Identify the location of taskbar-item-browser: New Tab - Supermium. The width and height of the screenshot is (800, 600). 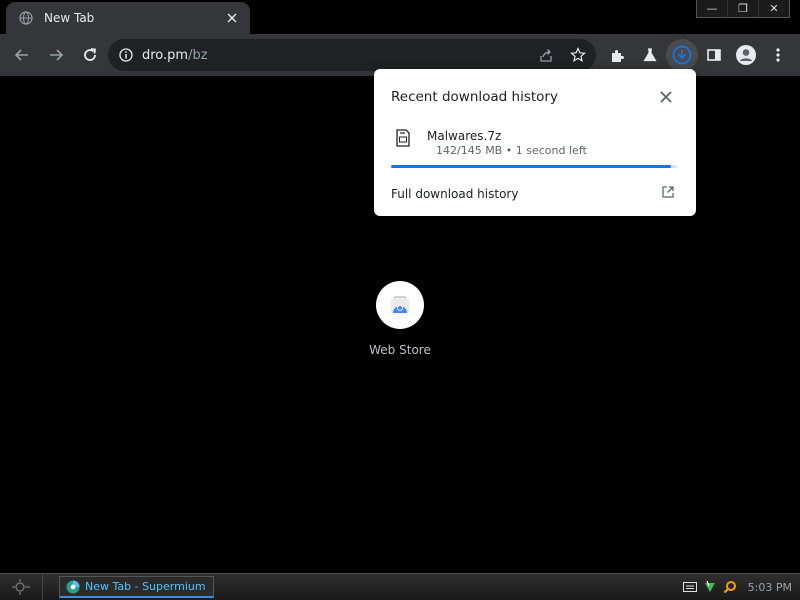
(136, 587).